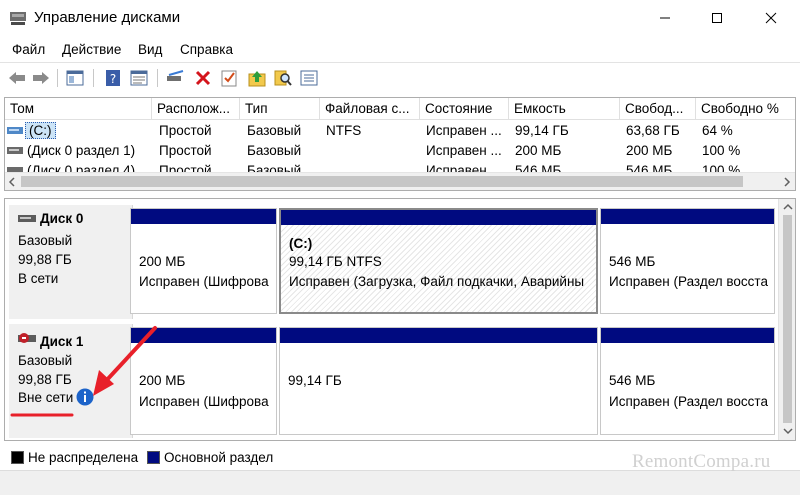 The image size is (800, 495). What do you see at coordinates (17, 457) in the screenshot?
I see `legend-unallocated-swatch` at bounding box center [17, 457].